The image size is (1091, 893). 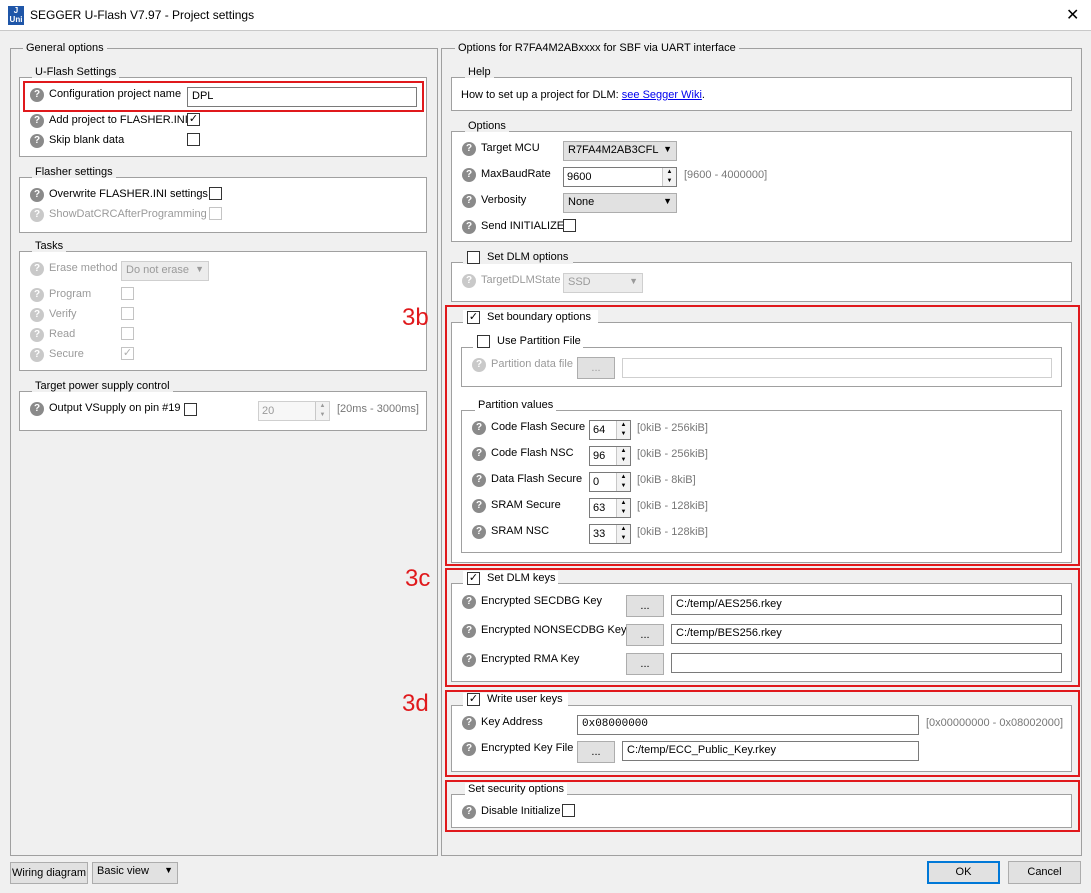 What do you see at coordinates (1044, 872) in the screenshot?
I see `cancel-button: Cancel` at bounding box center [1044, 872].